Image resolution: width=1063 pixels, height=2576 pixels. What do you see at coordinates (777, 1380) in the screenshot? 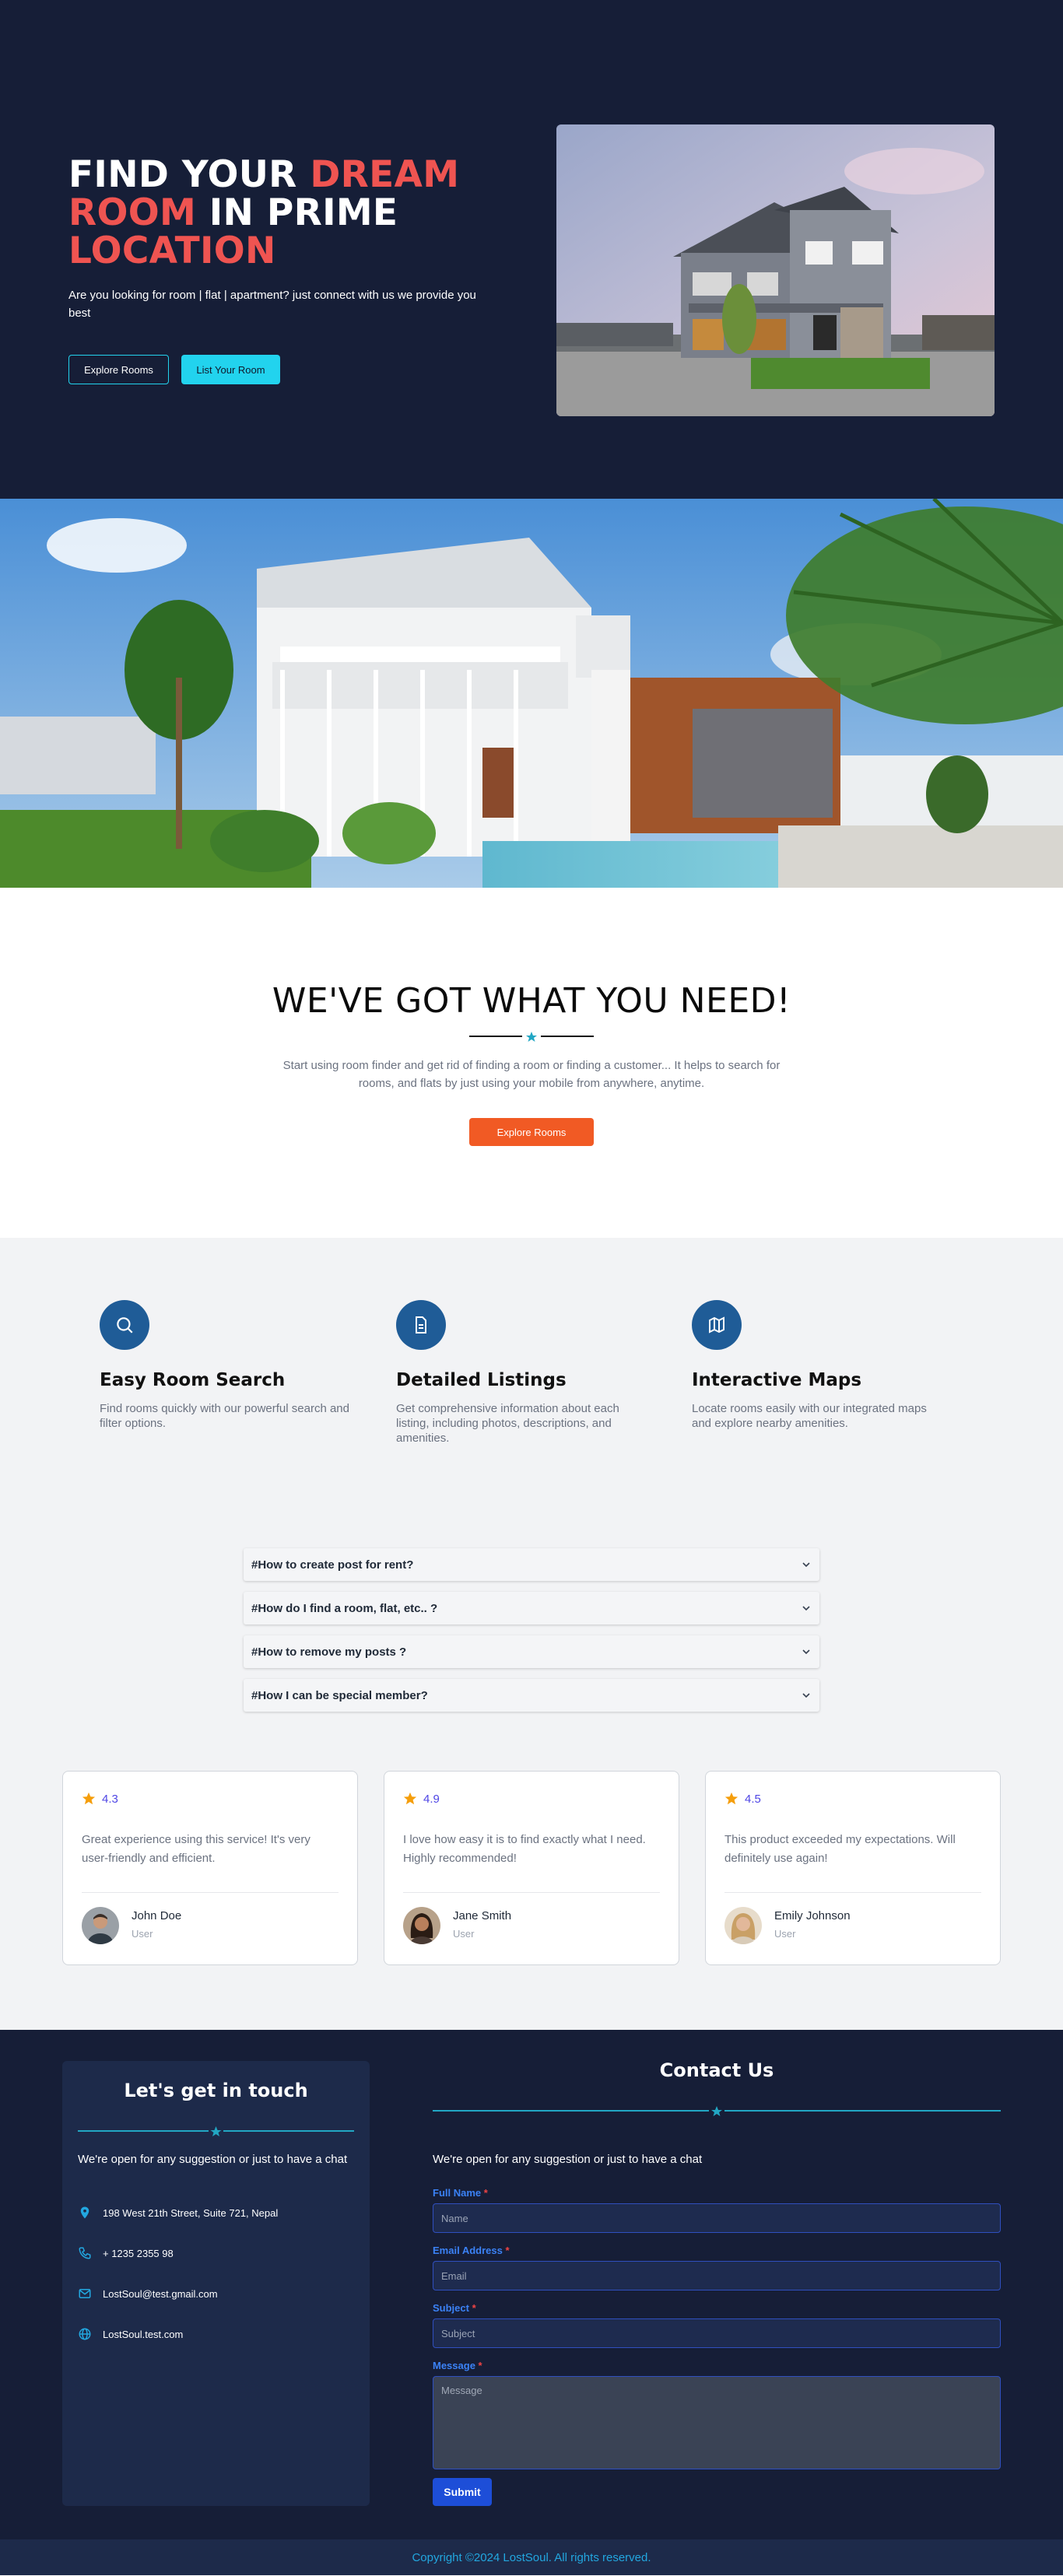
I see `feature-title: Interactive Maps` at bounding box center [777, 1380].